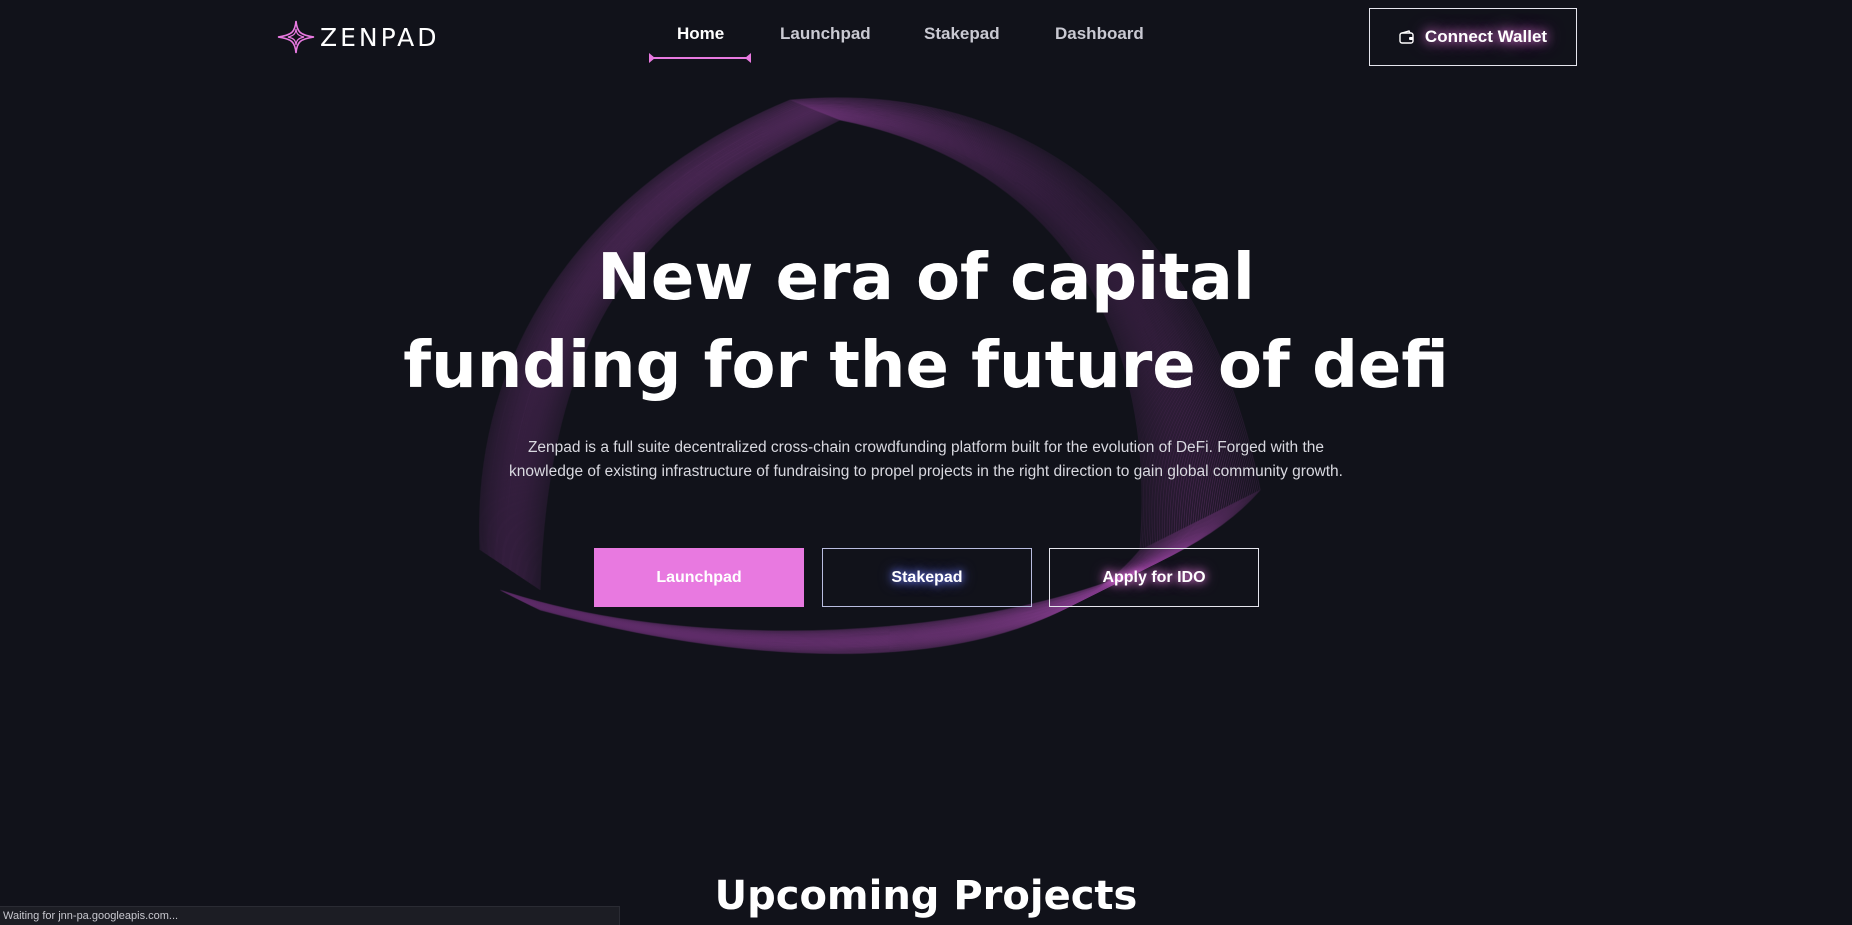 Image resolution: width=1852 pixels, height=925 pixels. Describe the element at coordinates (1099, 34) in the screenshot. I see `nav-item-dashboard: Dashboard` at that location.